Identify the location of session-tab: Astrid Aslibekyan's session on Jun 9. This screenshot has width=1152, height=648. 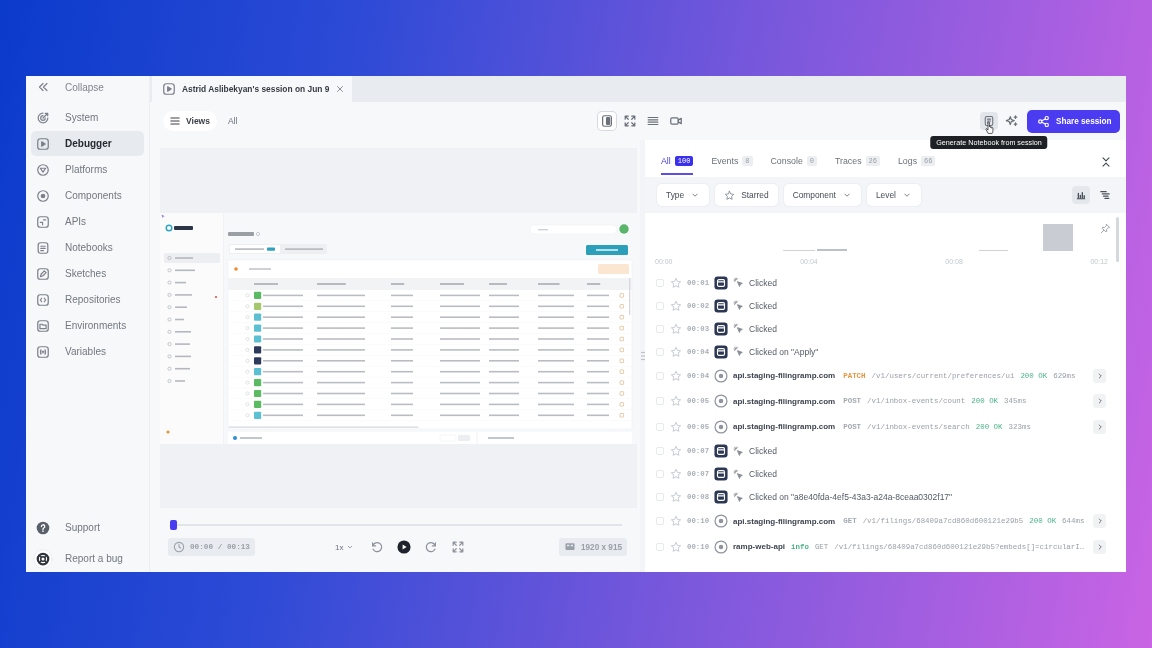
(252, 89).